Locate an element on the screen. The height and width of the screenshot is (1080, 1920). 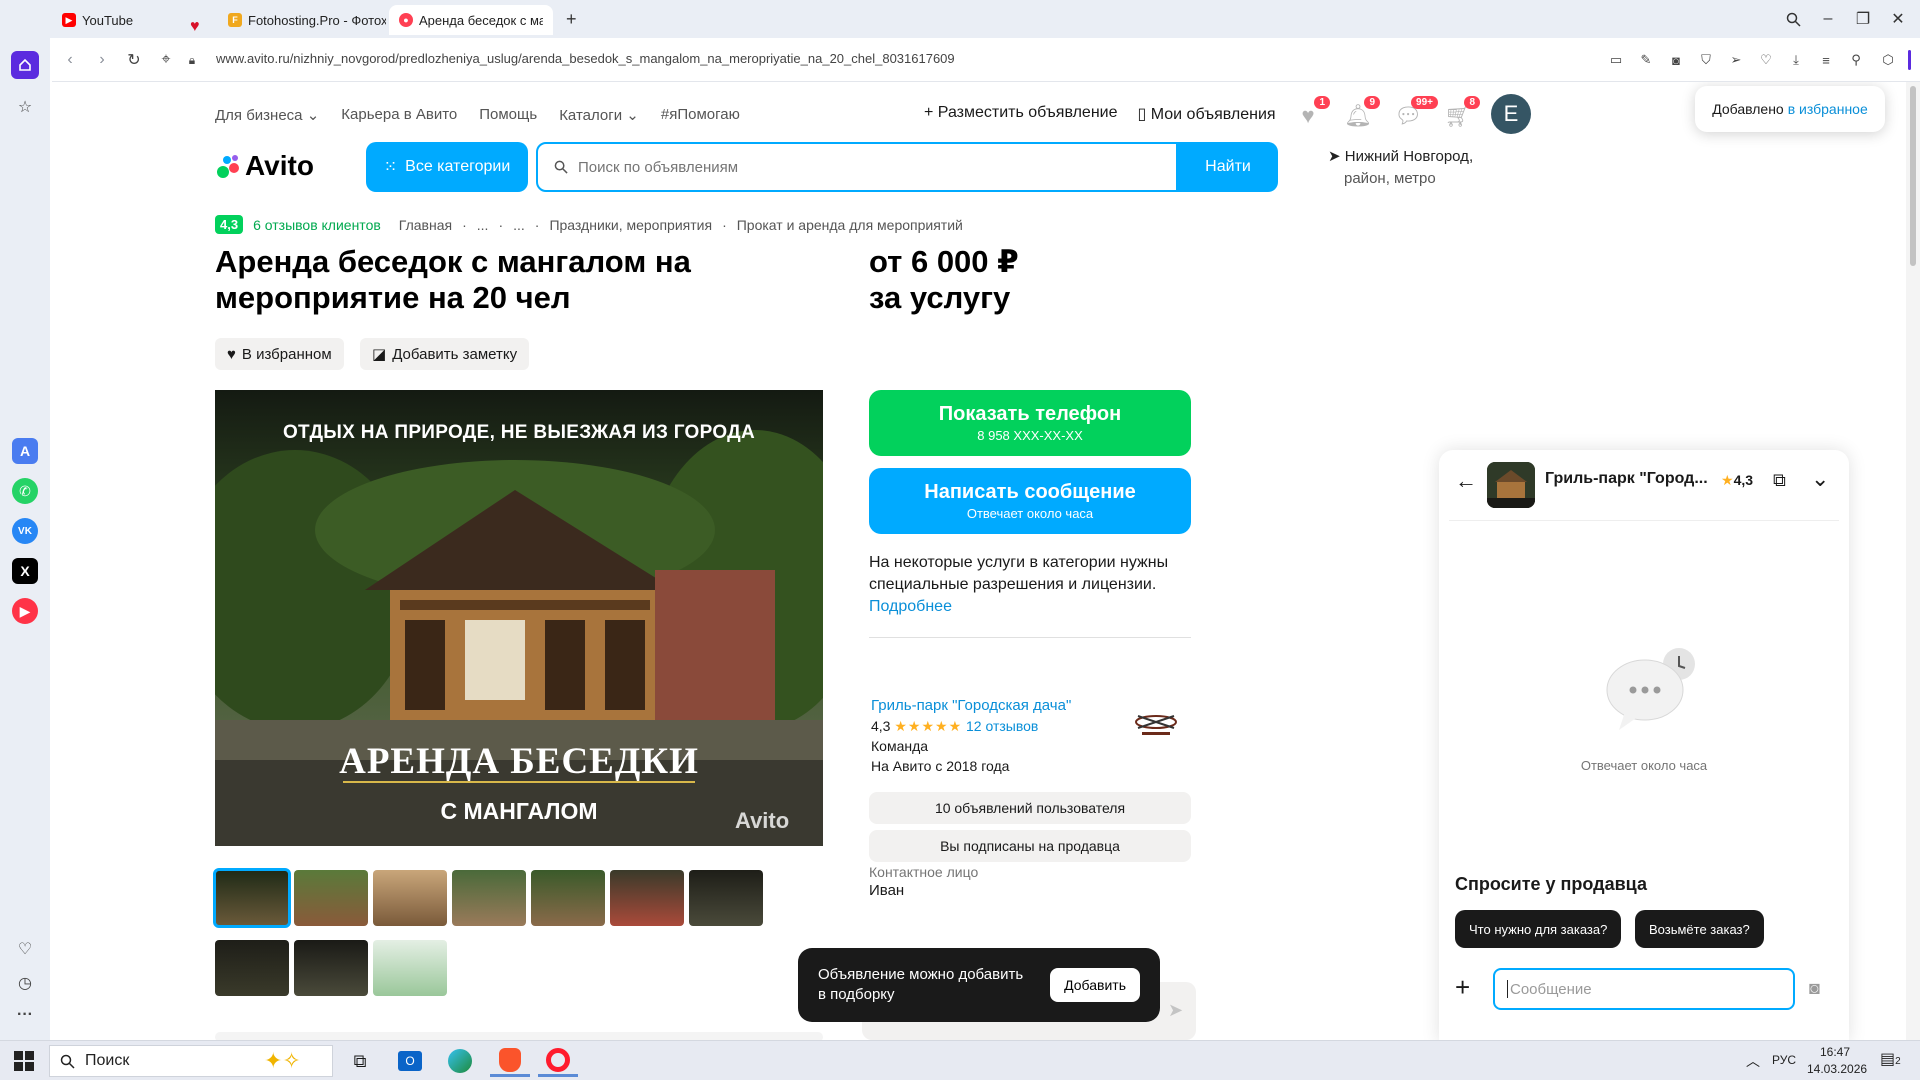
task-view-icon: ⧉ is located at coordinates (360, 1061).